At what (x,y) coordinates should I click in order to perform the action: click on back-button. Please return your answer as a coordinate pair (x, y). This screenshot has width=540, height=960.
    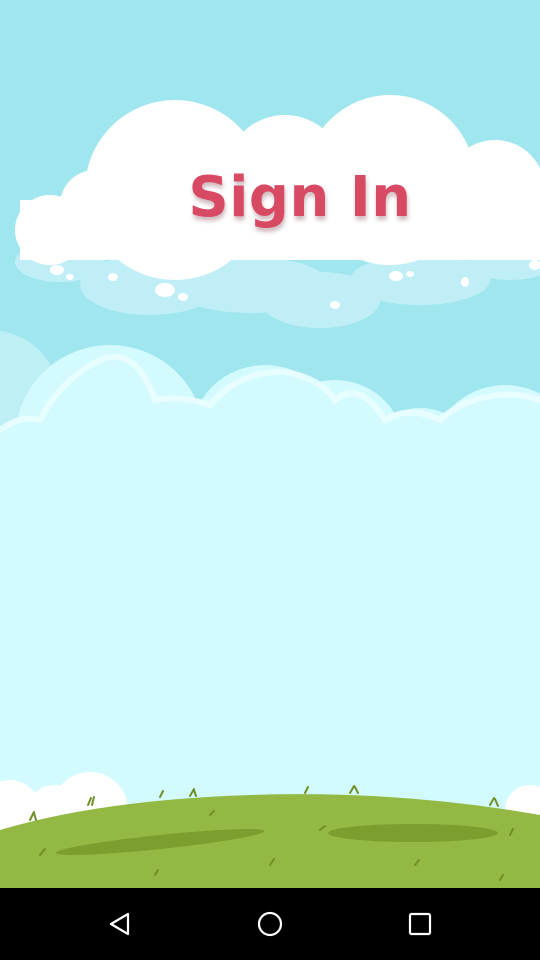
    Looking at the image, I should click on (120, 924).